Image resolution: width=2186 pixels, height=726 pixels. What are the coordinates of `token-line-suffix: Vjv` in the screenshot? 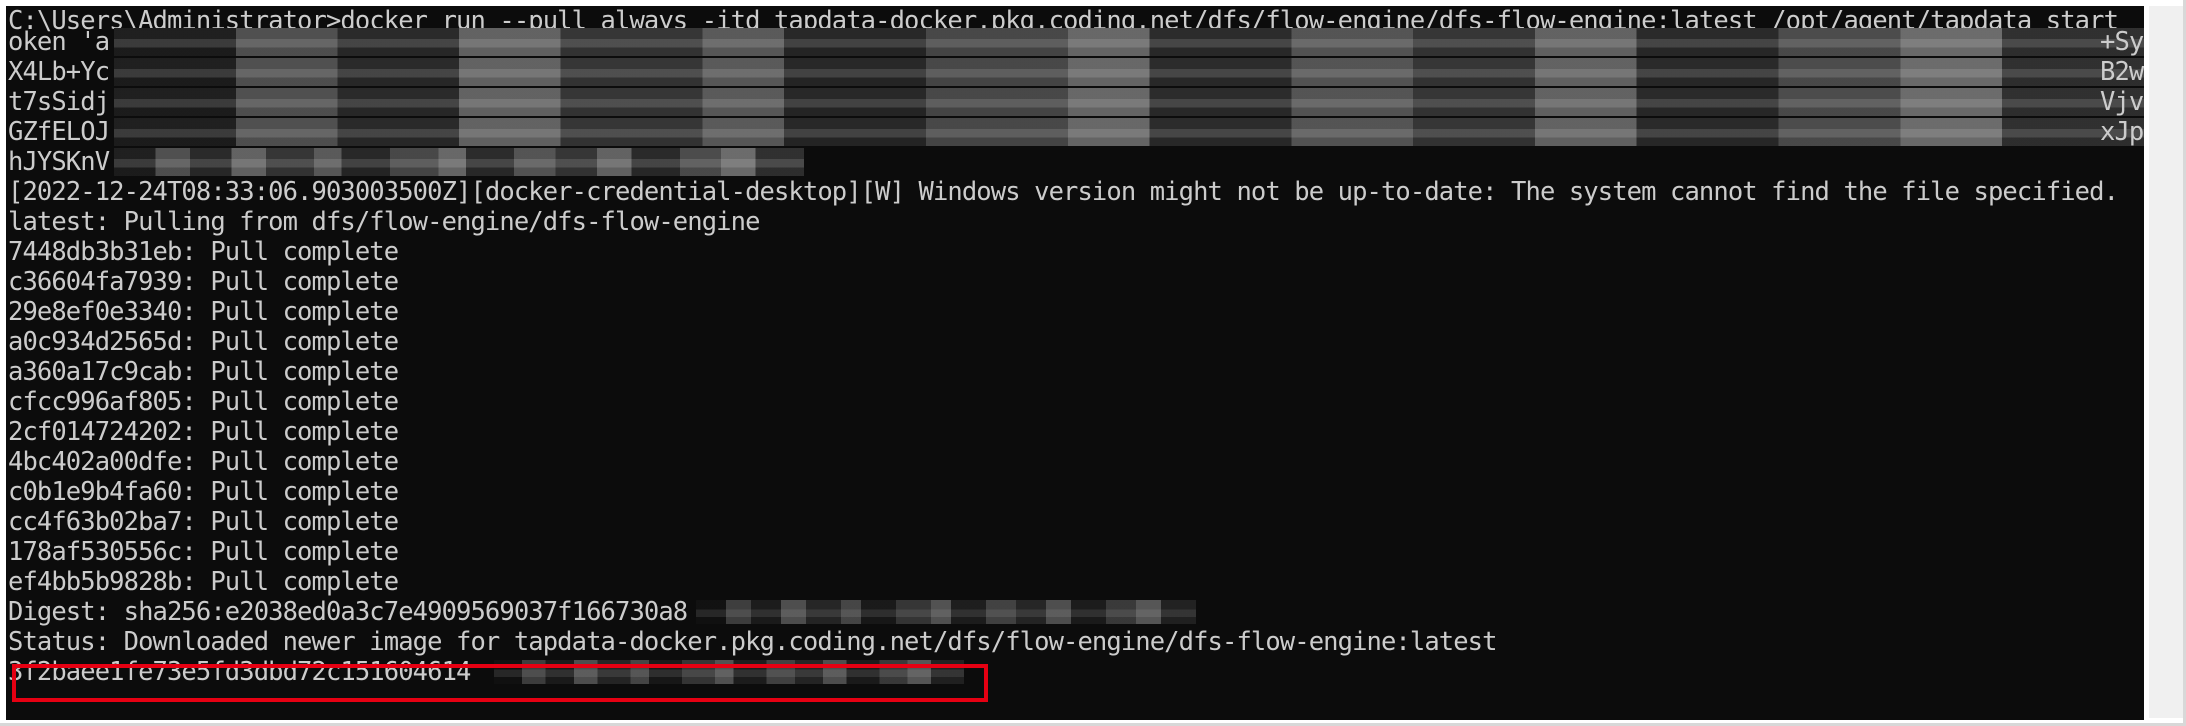 It's located at (2122, 102).